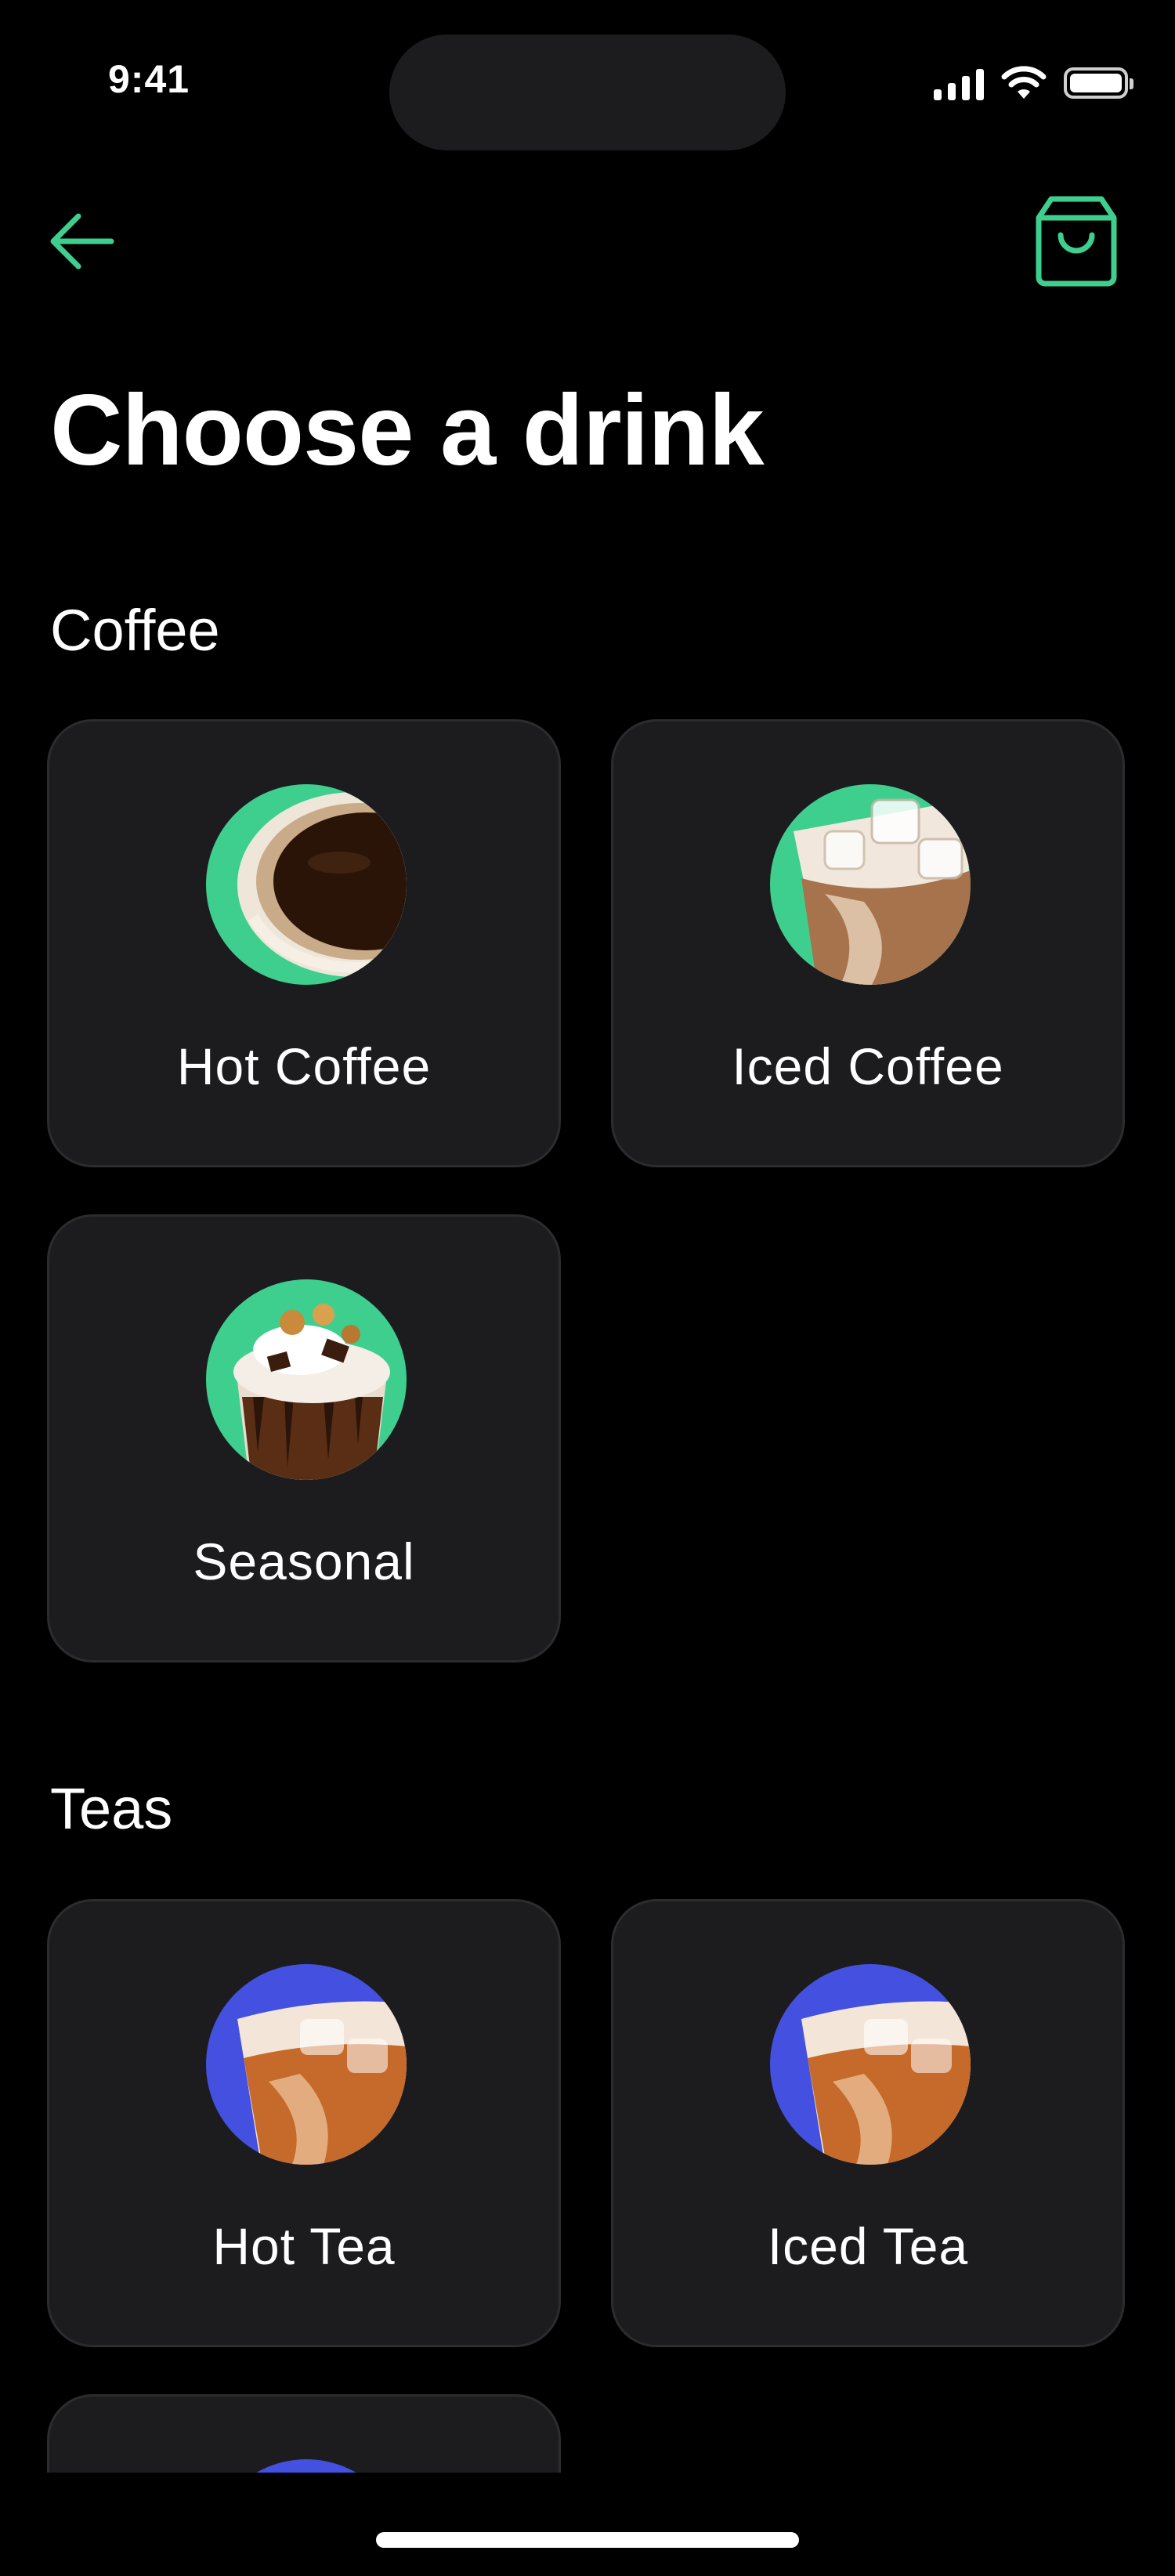  I want to click on cart-button, so click(1076, 241).